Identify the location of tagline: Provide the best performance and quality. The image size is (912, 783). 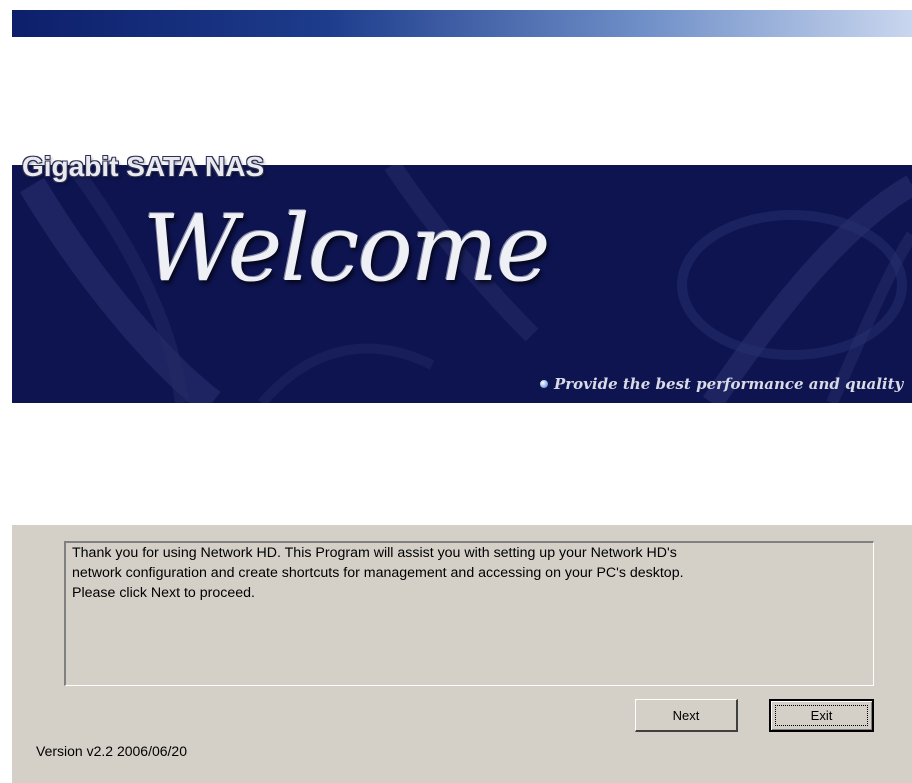
(721, 384).